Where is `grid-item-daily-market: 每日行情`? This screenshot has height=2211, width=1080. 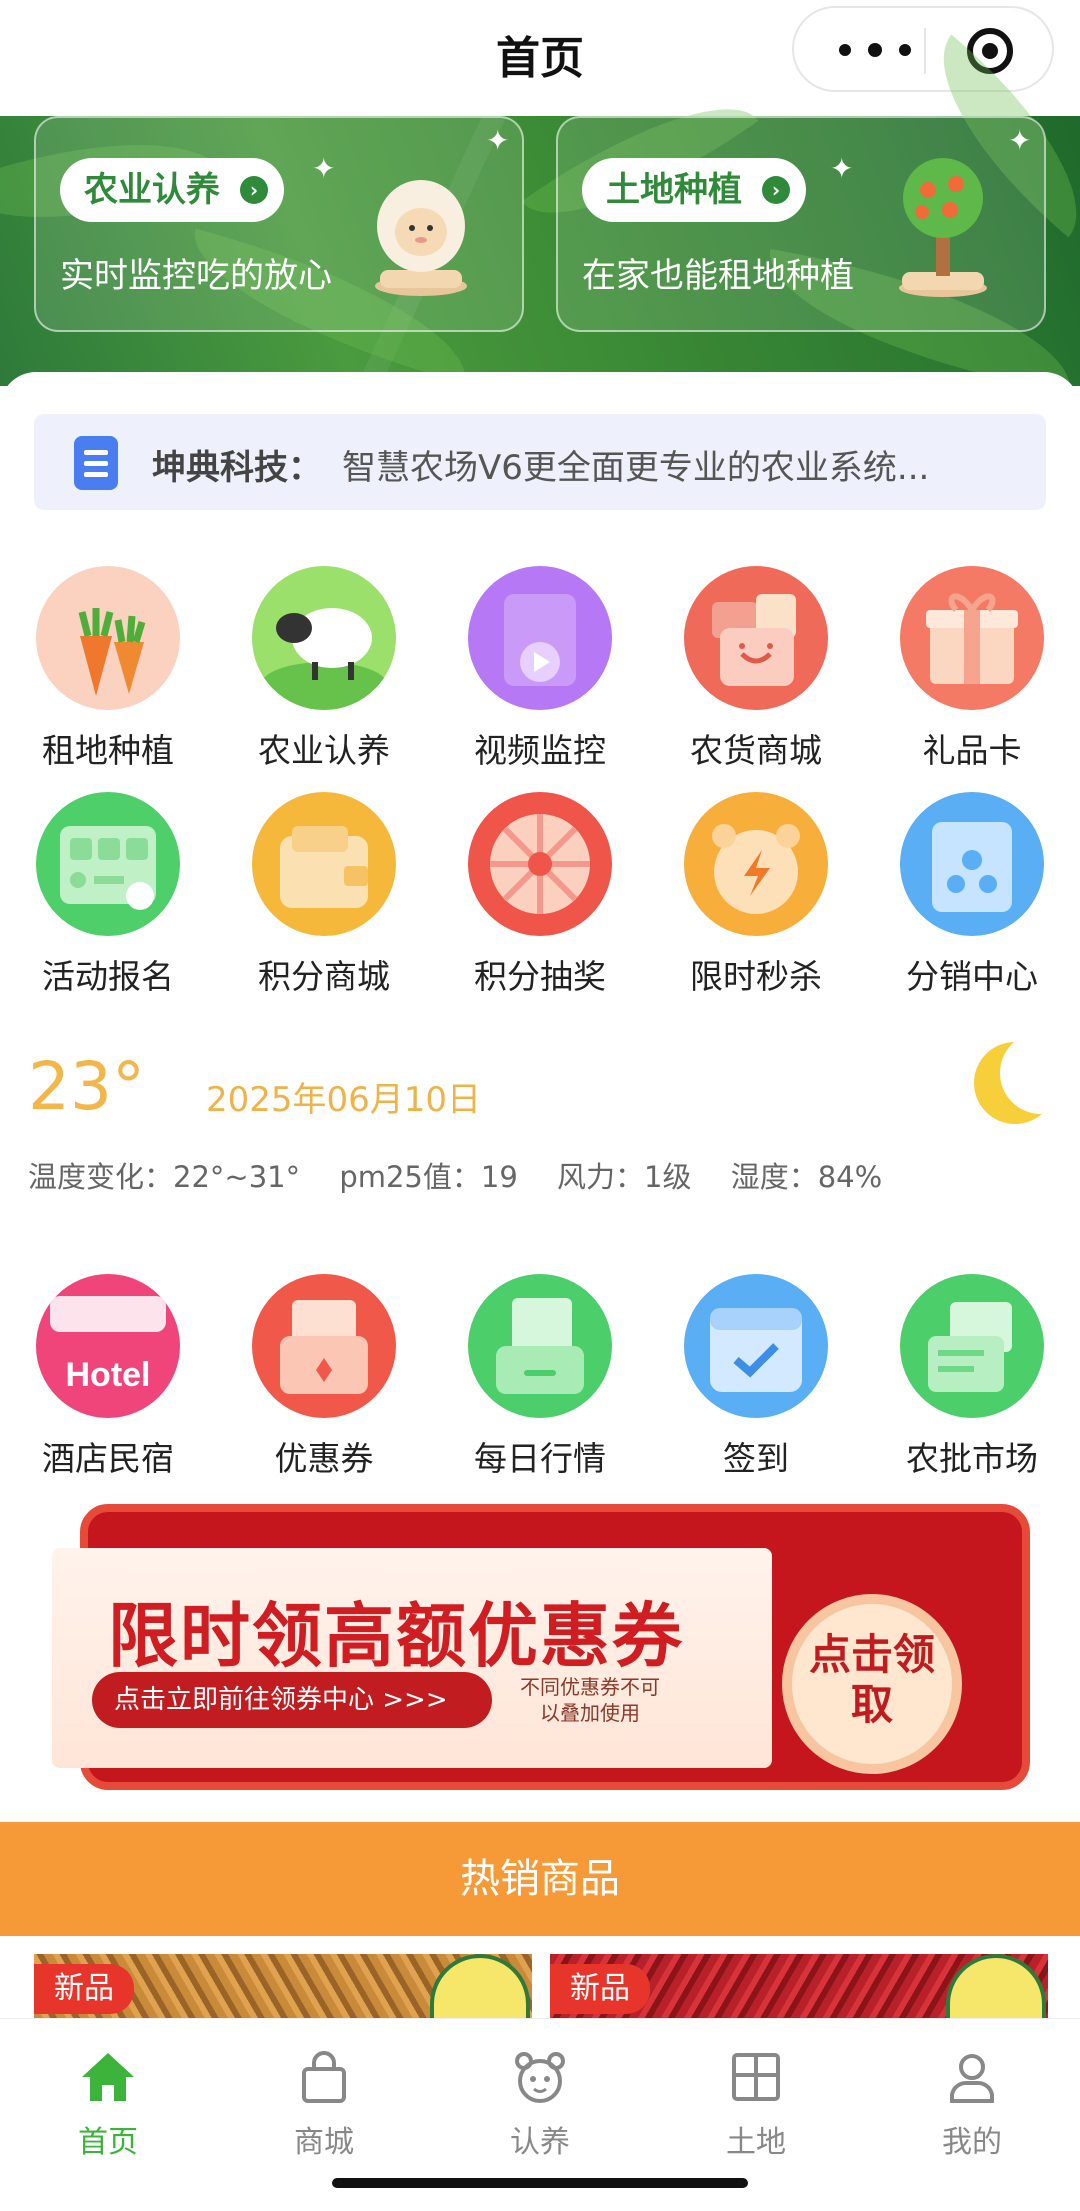
grid-item-daily-market: 每日行情 is located at coordinates (540, 1377).